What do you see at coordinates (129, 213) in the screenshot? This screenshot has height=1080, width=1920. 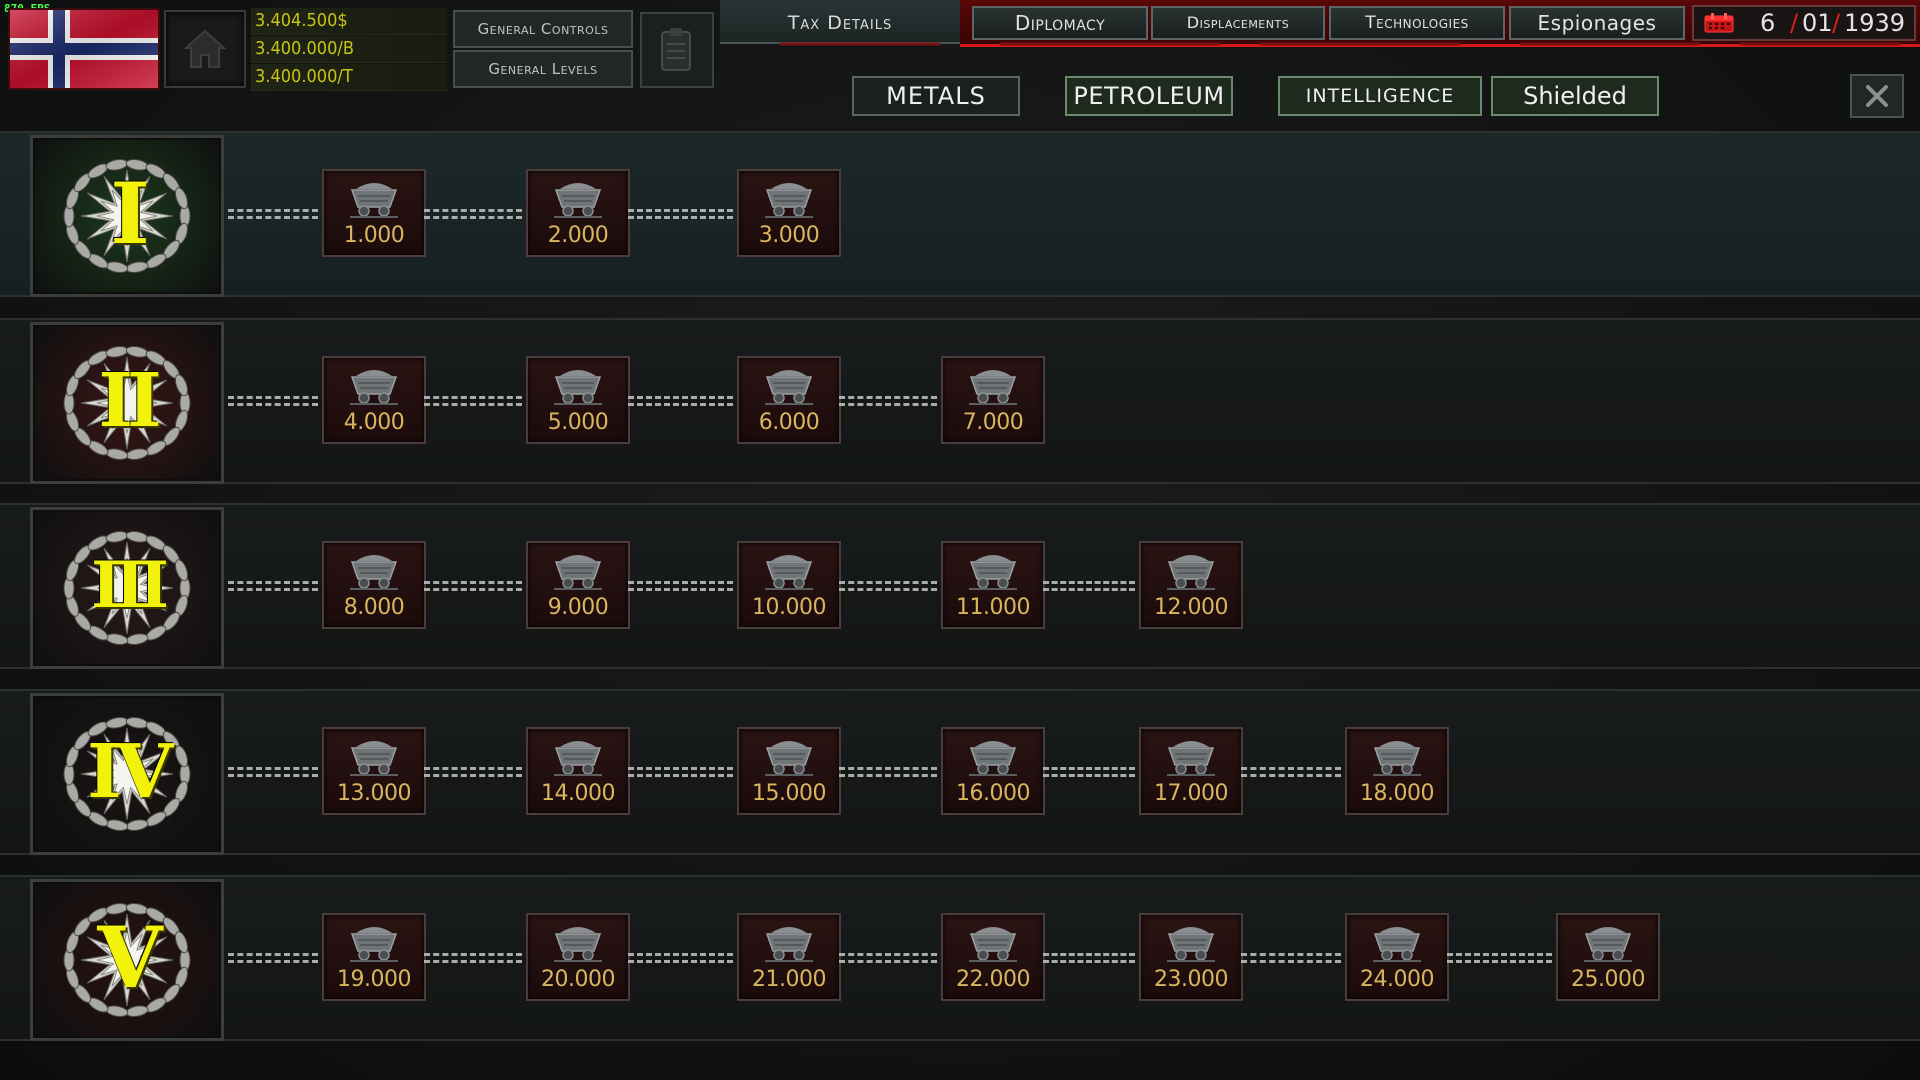 I see `tier-numeral: I` at bounding box center [129, 213].